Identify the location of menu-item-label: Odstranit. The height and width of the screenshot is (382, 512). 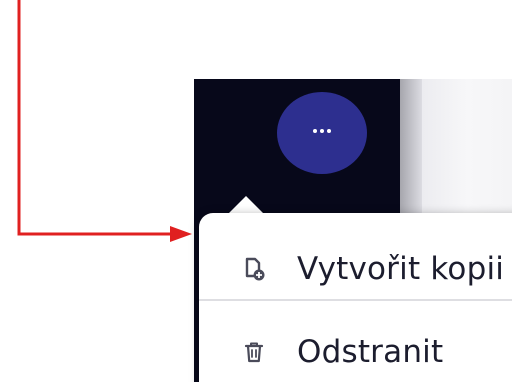
(370, 352).